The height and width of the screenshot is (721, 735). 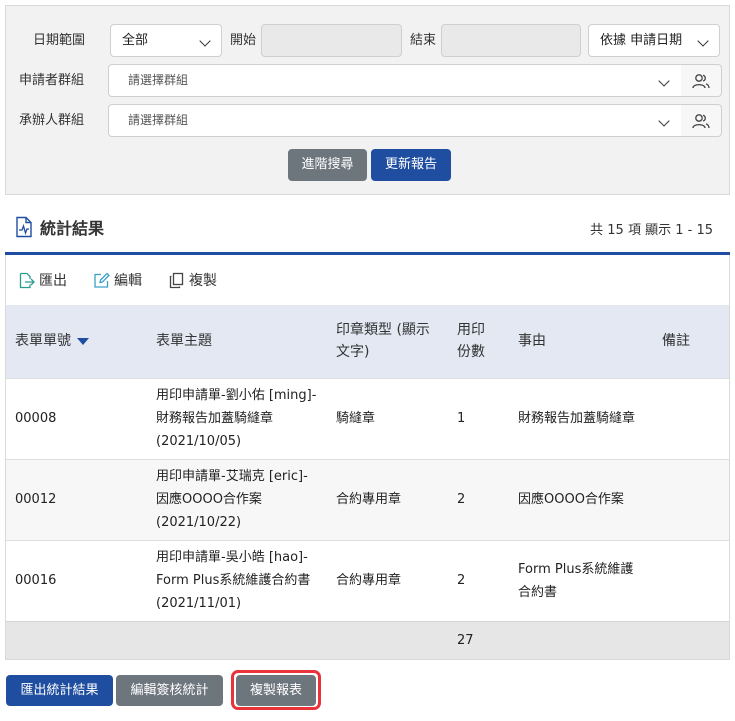 What do you see at coordinates (367, 640) in the screenshot?
I see `table-footer-total: 27` at bounding box center [367, 640].